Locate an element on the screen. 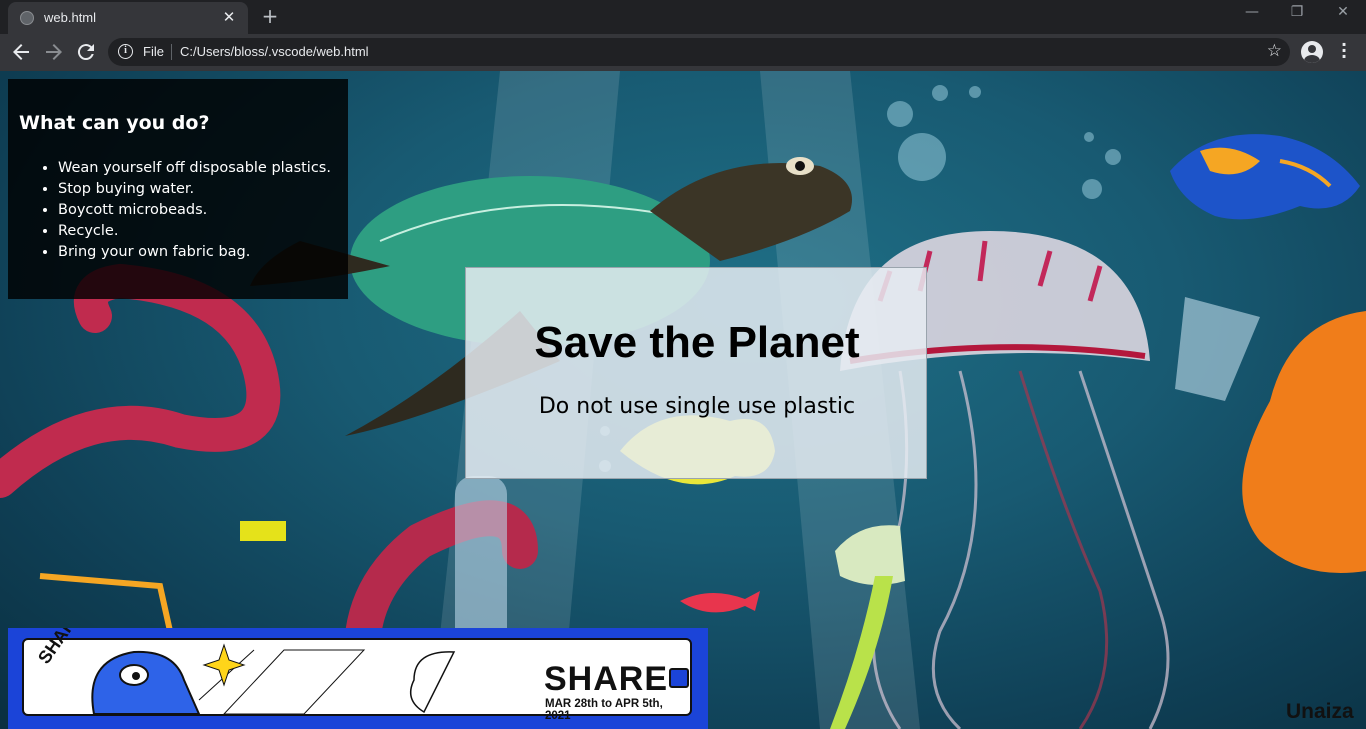  banner-illustration is located at coordinates (273, 678).